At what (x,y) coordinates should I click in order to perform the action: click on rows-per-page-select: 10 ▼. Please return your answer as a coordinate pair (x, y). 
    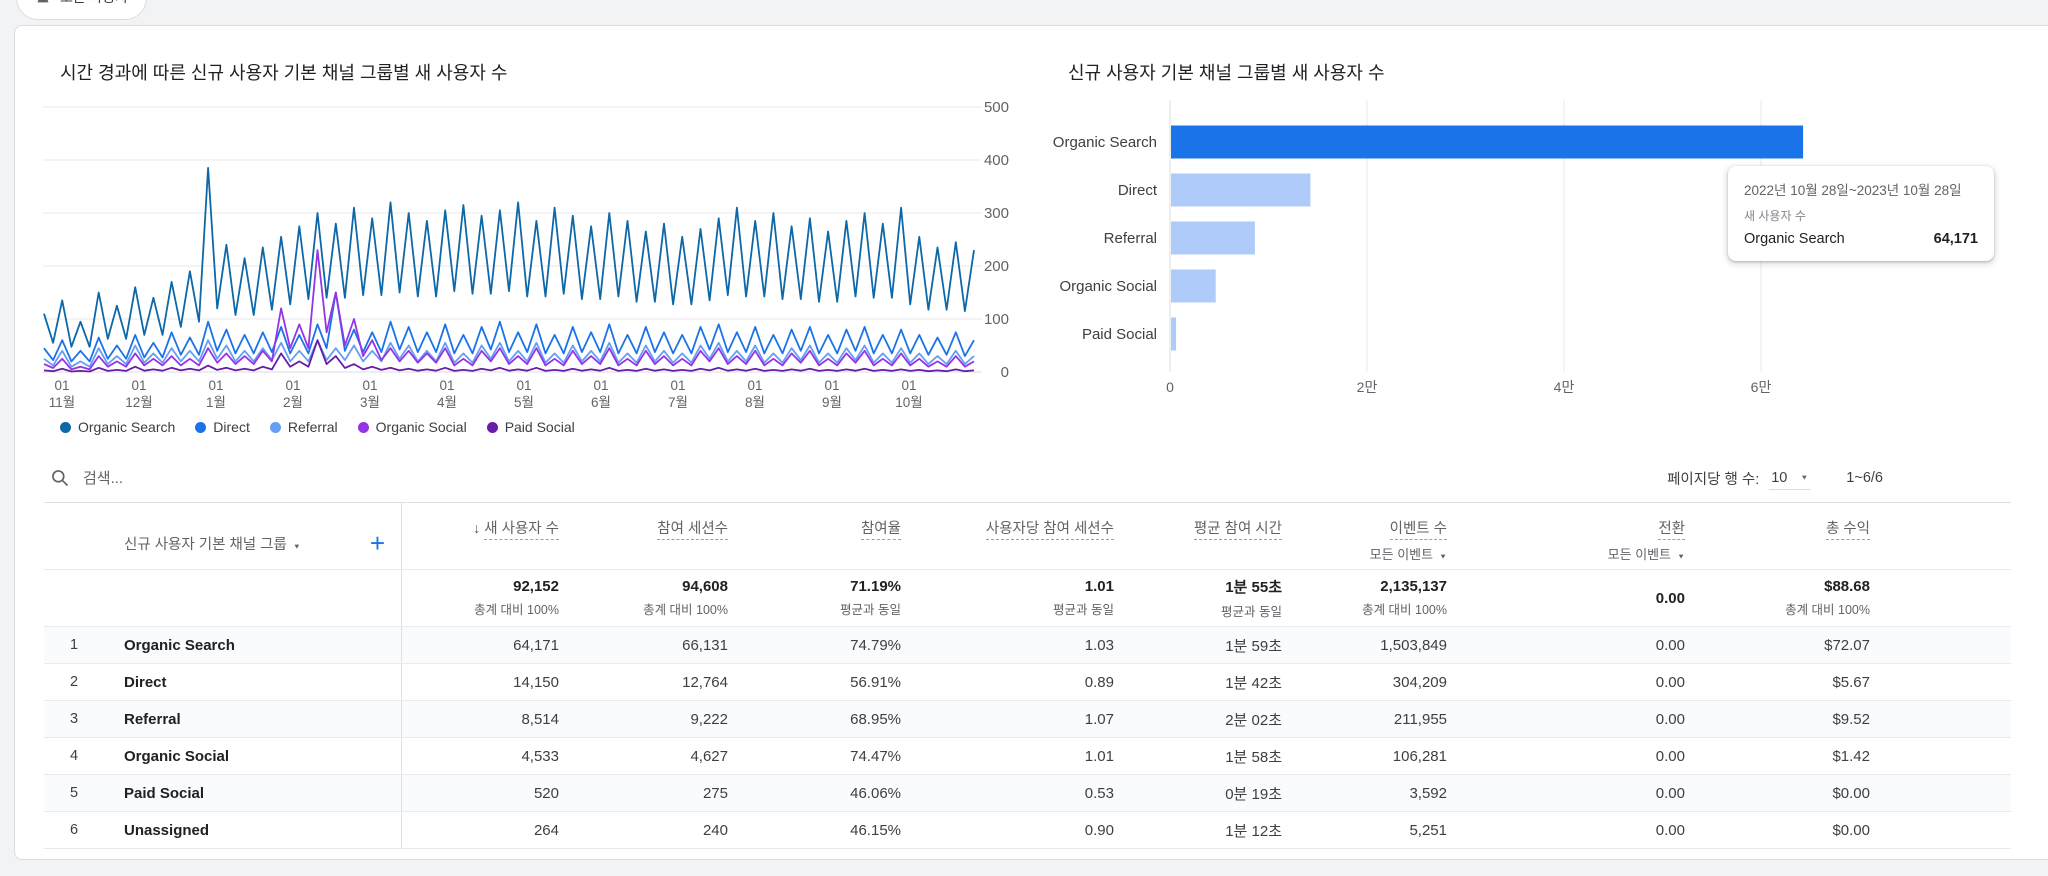
    Looking at the image, I should click on (1790, 478).